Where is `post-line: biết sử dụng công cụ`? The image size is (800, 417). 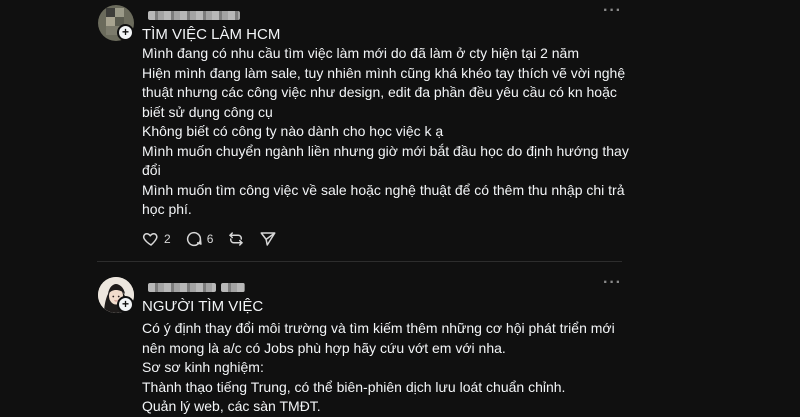 post-line: biết sử dụng công cụ is located at coordinates (207, 111).